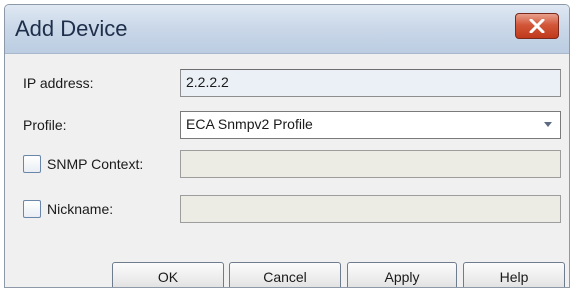 The width and height of the screenshot is (574, 292). I want to click on ok-button: OK, so click(168, 274).